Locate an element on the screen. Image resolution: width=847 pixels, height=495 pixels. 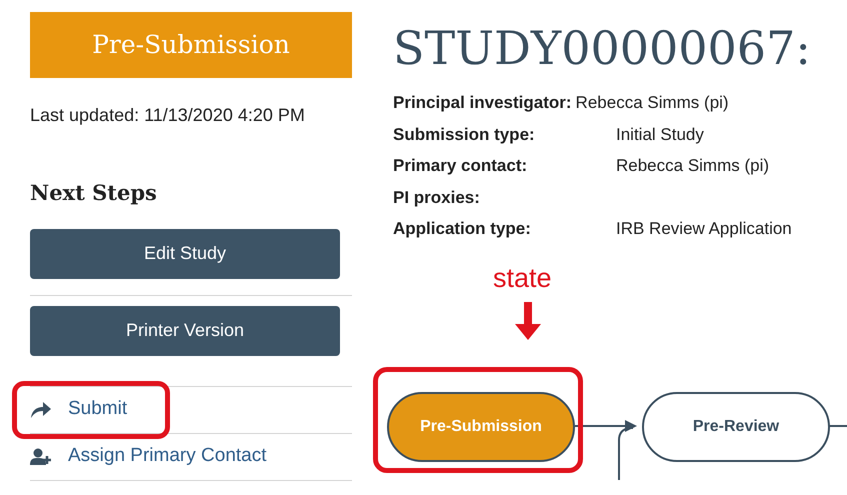
detail-value: IRB Review Application is located at coordinates (704, 229).